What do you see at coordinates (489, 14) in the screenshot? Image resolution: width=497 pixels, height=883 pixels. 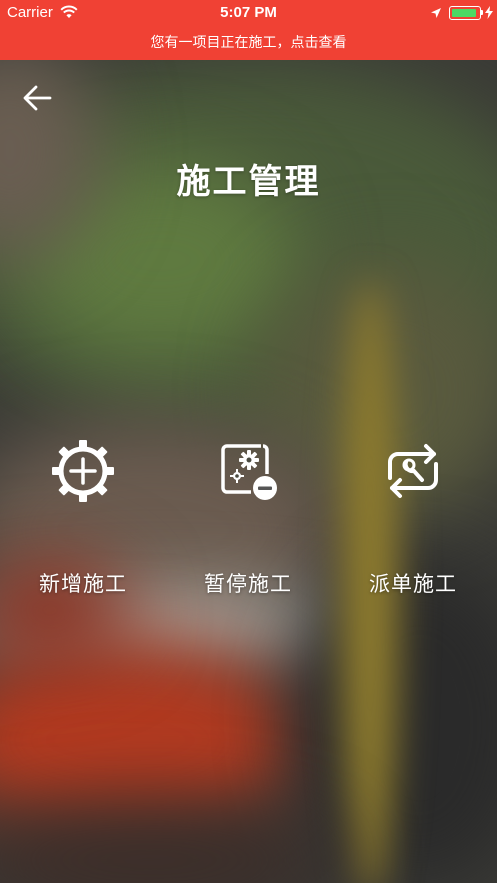 I see `charging-bolt-icon` at bounding box center [489, 14].